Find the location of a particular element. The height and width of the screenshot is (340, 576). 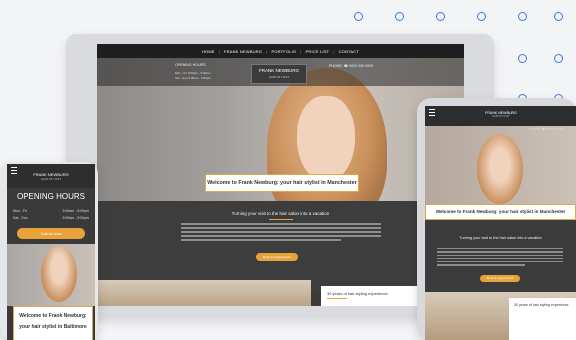

welcome-line-2: your hair stylist in Baltimore is located at coordinates (53, 327).